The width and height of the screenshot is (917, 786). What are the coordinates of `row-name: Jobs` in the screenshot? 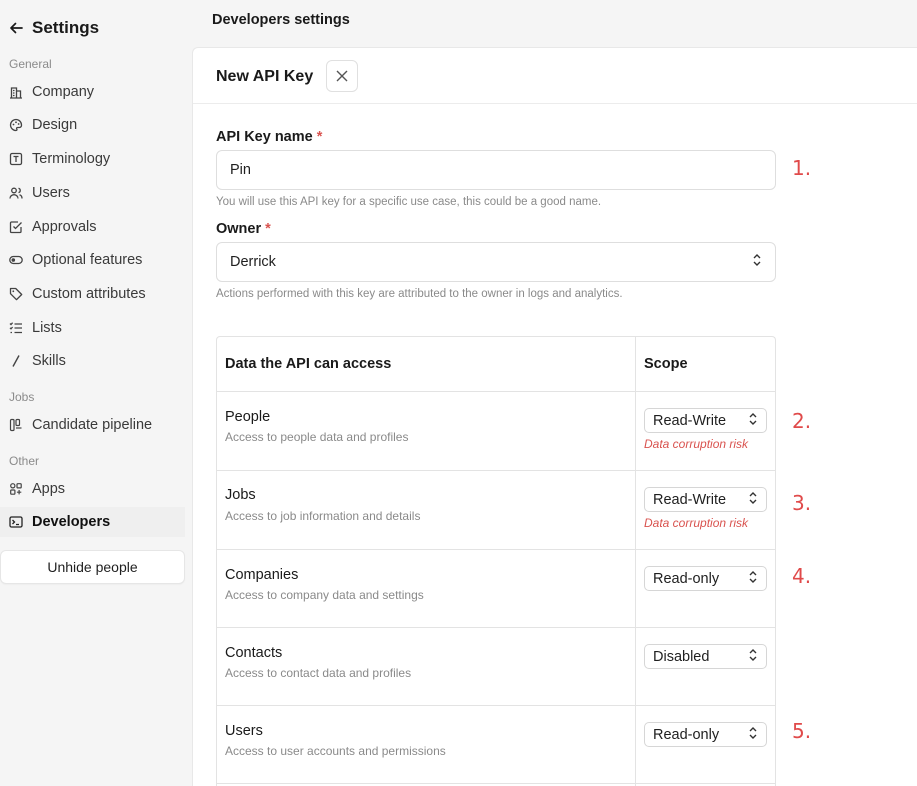 It's located at (240, 495).